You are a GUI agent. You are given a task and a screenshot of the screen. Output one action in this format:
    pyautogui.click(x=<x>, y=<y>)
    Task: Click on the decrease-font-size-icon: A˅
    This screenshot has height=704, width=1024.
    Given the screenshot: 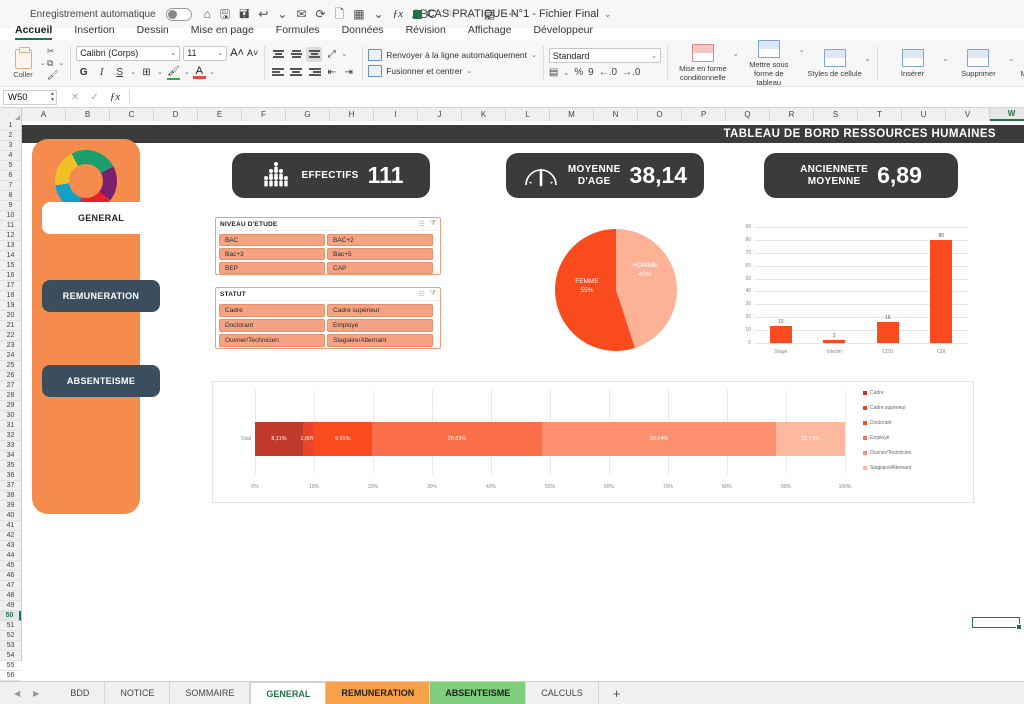 What is the action you would take?
    pyautogui.click(x=252, y=53)
    